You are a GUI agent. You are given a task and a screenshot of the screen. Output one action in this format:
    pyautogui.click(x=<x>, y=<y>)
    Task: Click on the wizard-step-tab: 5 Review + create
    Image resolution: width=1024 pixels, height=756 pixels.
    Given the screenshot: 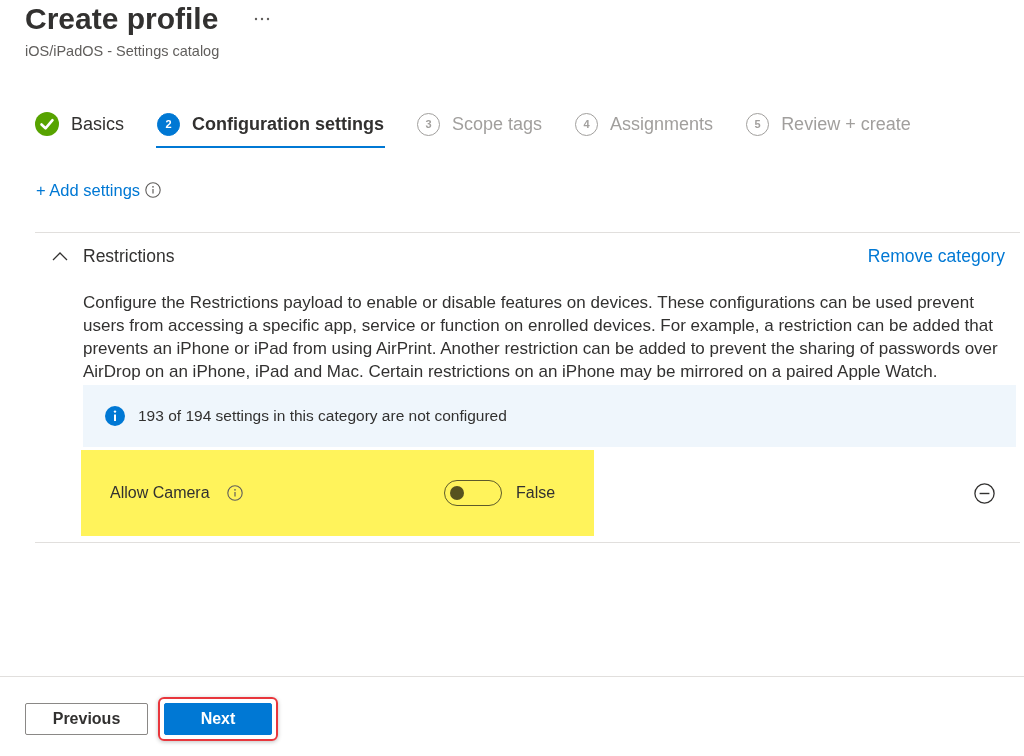 What is the action you would take?
    pyautogui.click(x=828, y=130)
    